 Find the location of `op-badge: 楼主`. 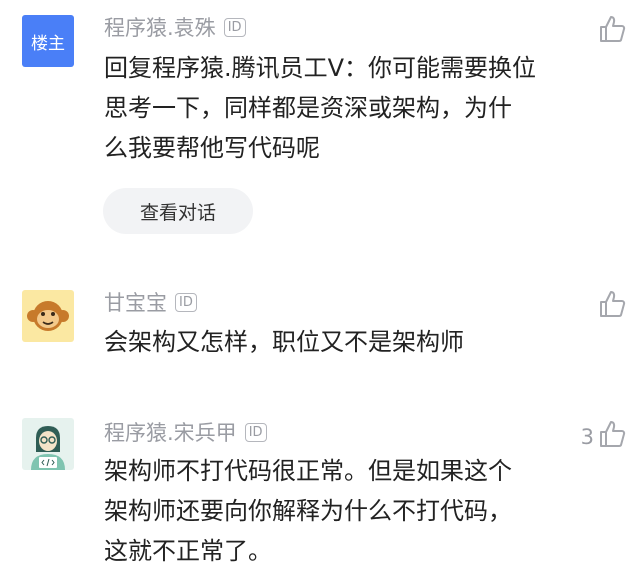

op-badge: 楼主 is located at coordinates (48, 43).